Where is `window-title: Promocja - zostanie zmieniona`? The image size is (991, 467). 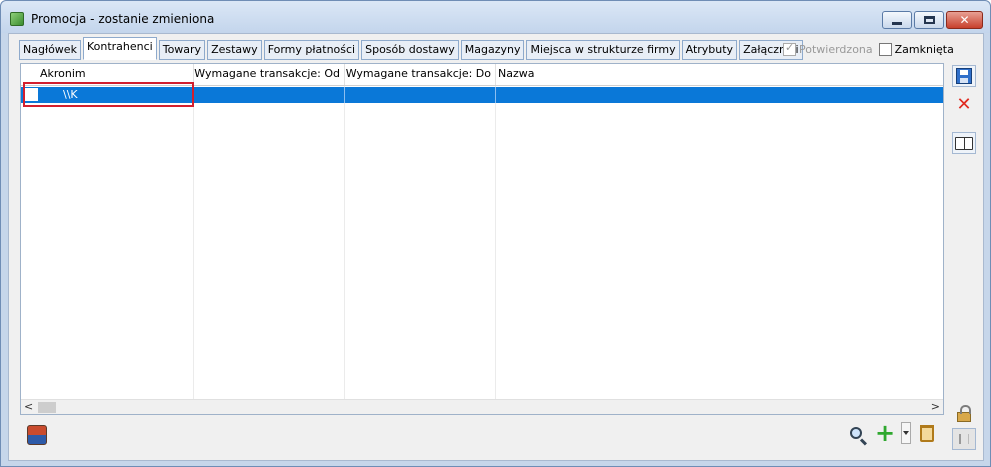
window-title: Promocja - zostanie zmieniona is located at coordinates (123, 19).